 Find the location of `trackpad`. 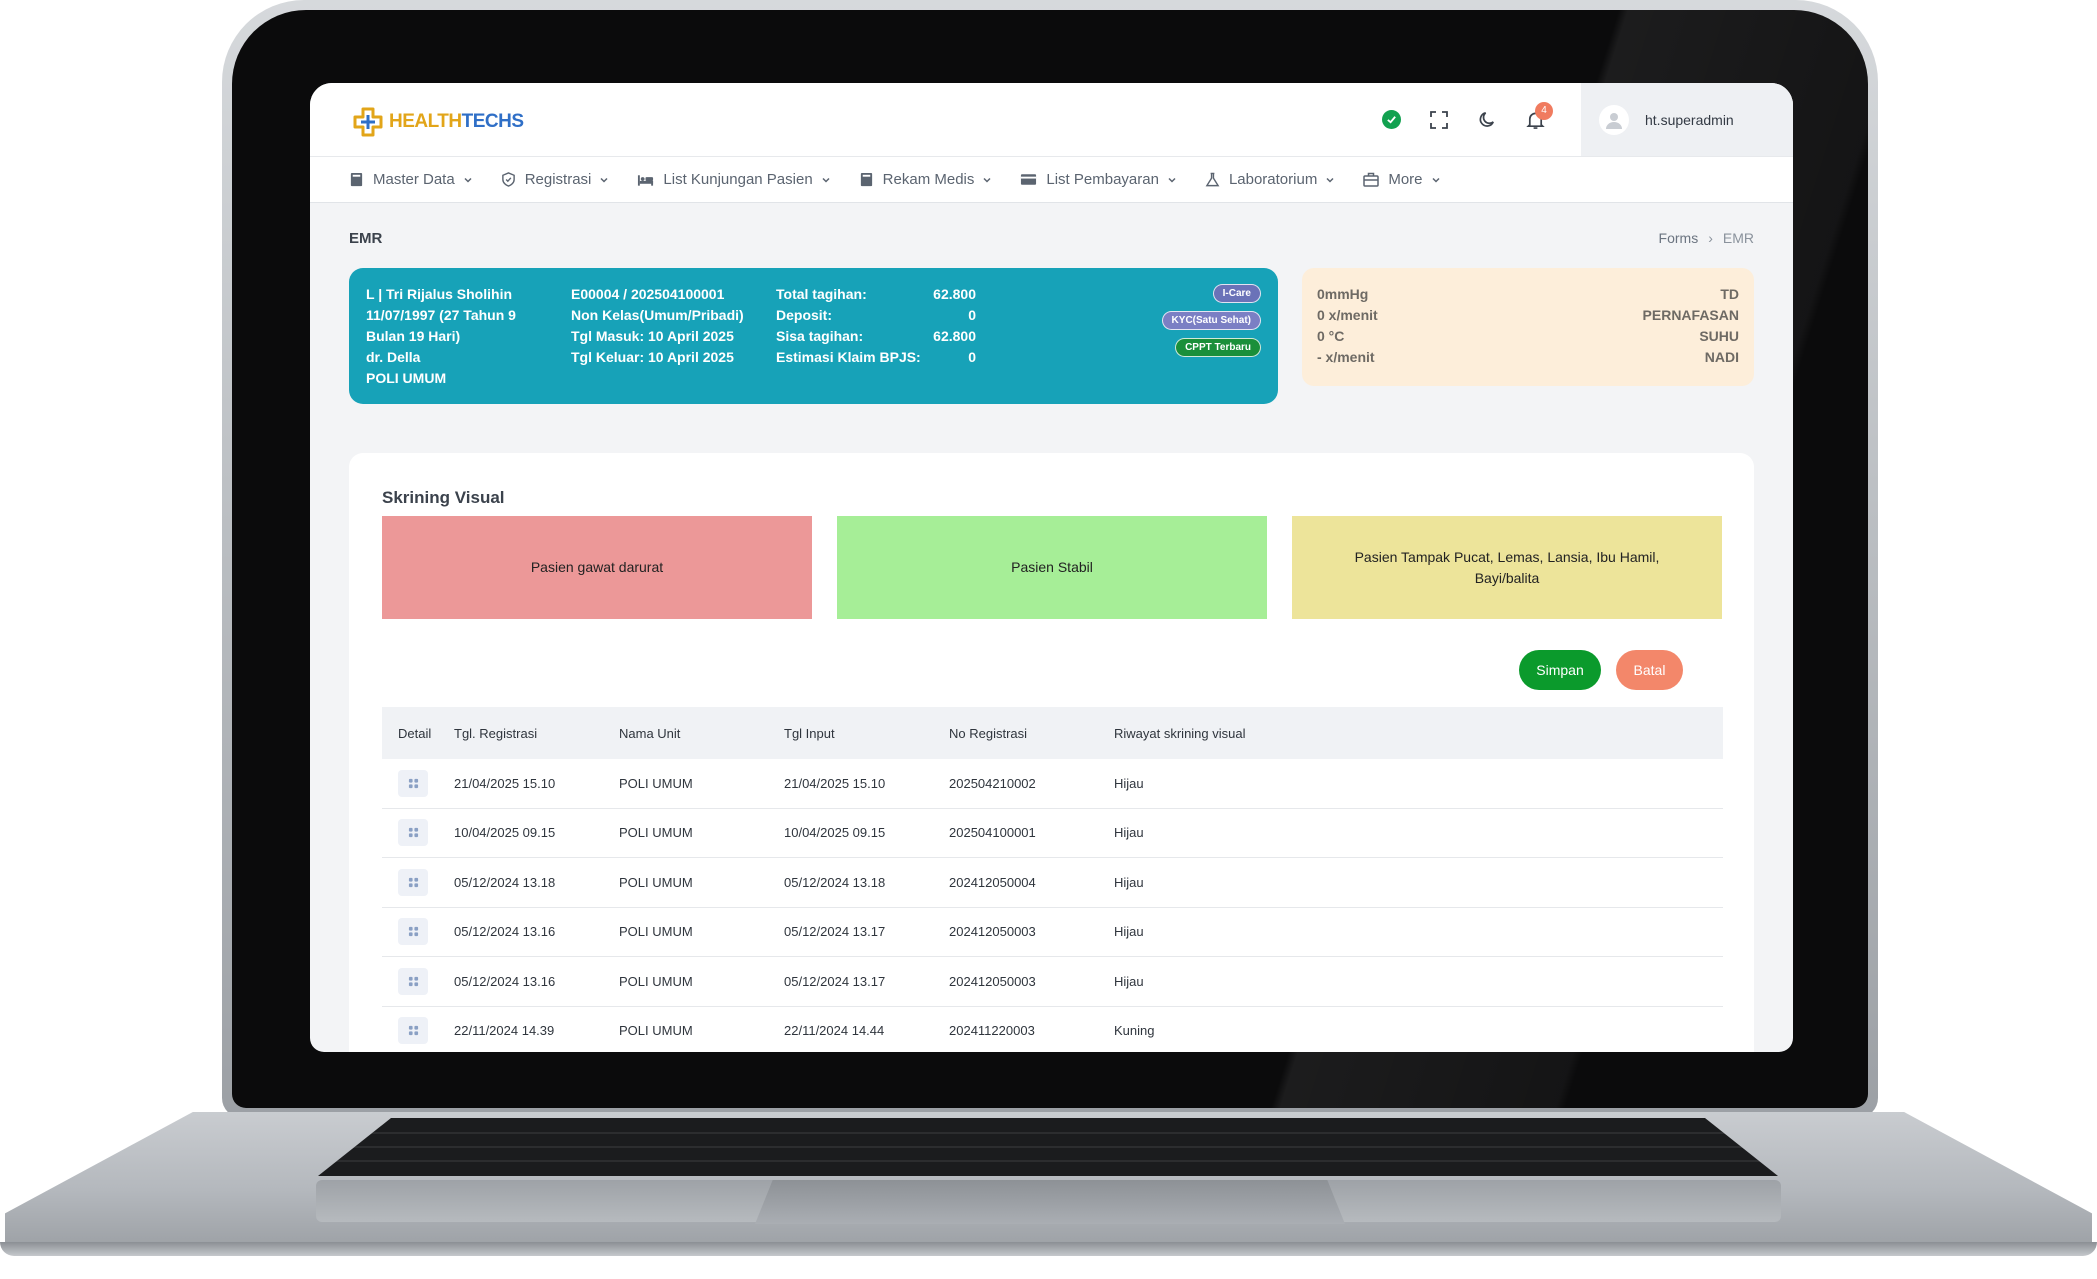

trackpad is located at coordinates (1050, 1202).